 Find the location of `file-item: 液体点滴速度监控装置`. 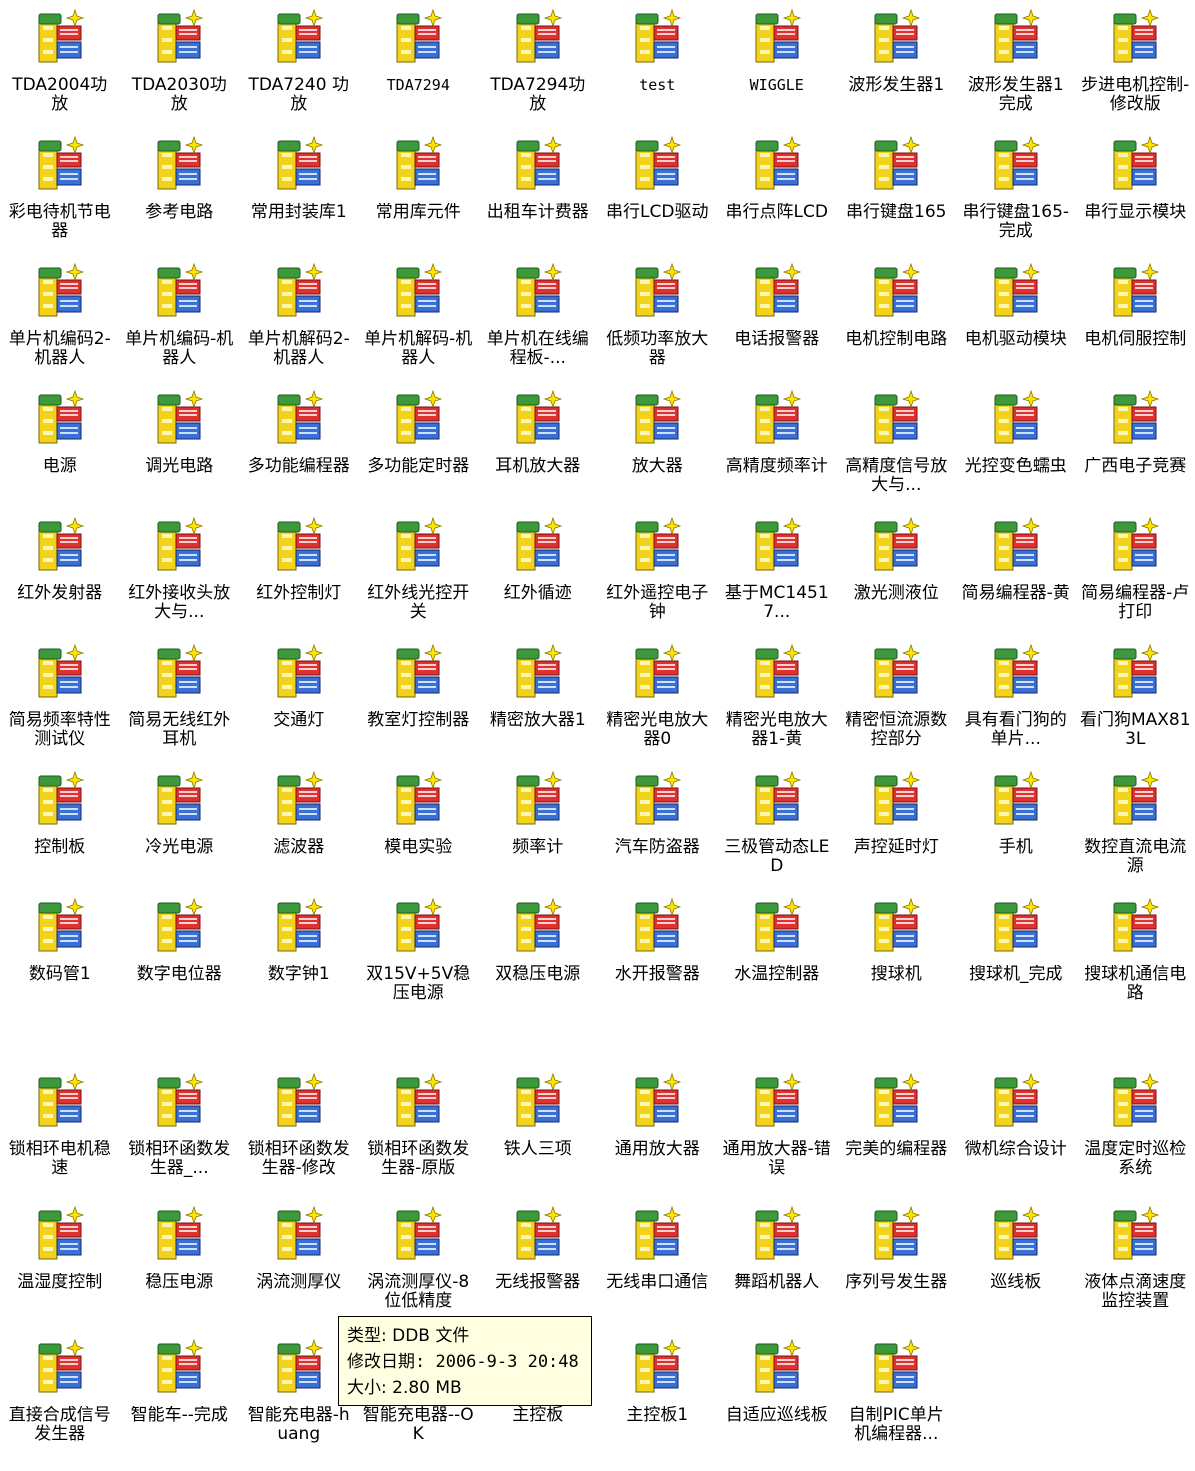

file-item: 液体点滴速度监控装置 is located at coordinates (1135, 1271).